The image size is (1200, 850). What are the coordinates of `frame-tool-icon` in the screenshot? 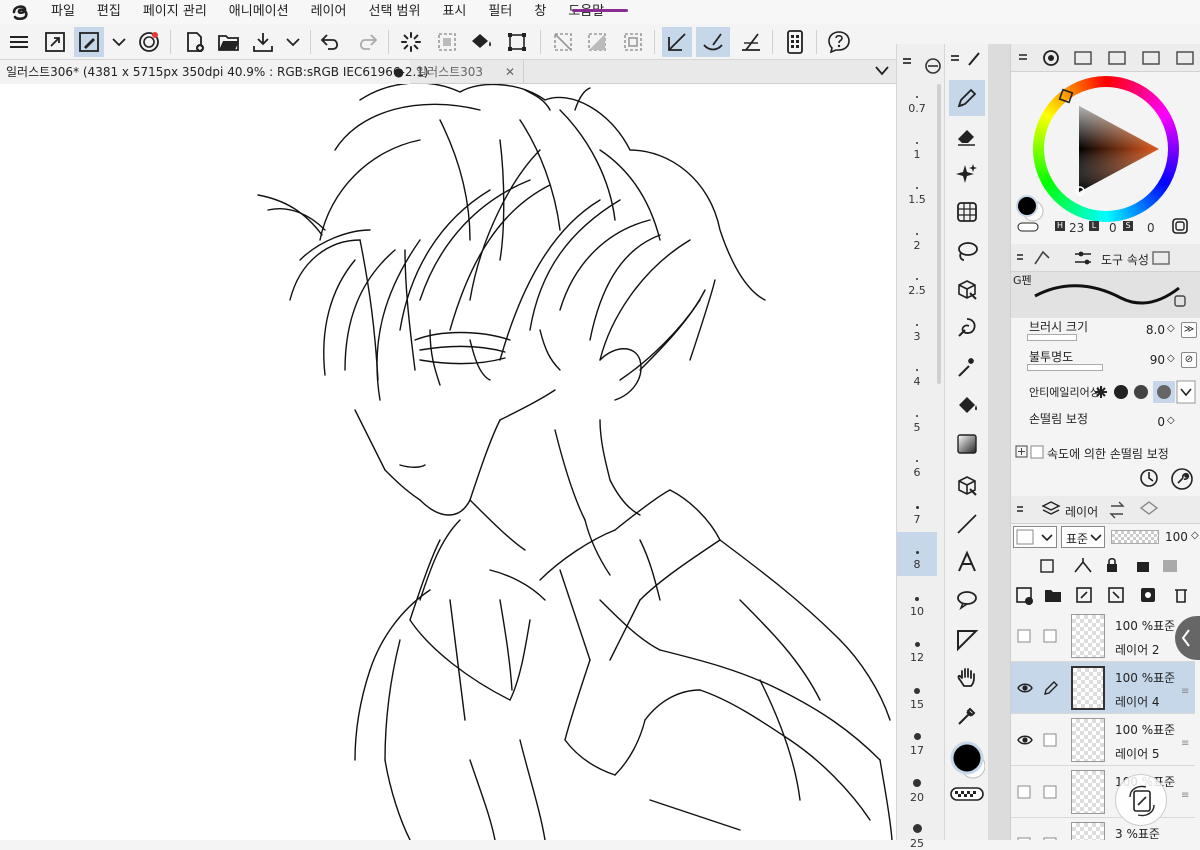 It's located at (967, 640).